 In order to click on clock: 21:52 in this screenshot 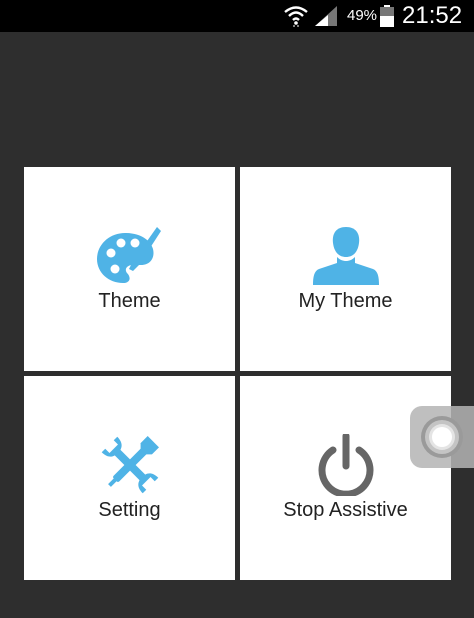, I will do `click(432, 15)`.